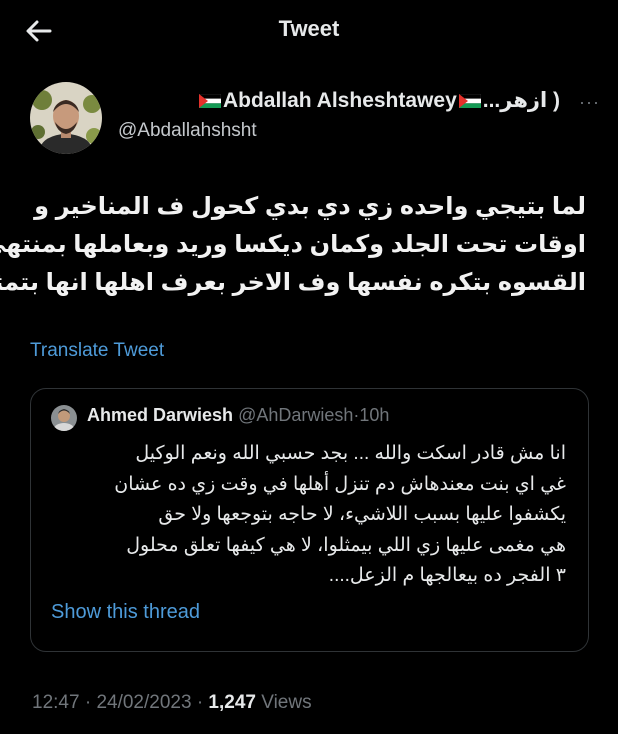  Describe the element at coordinates (296, 415) in the screenshot. I see `quote-author-handle: @AhDarwiesh` at that location.